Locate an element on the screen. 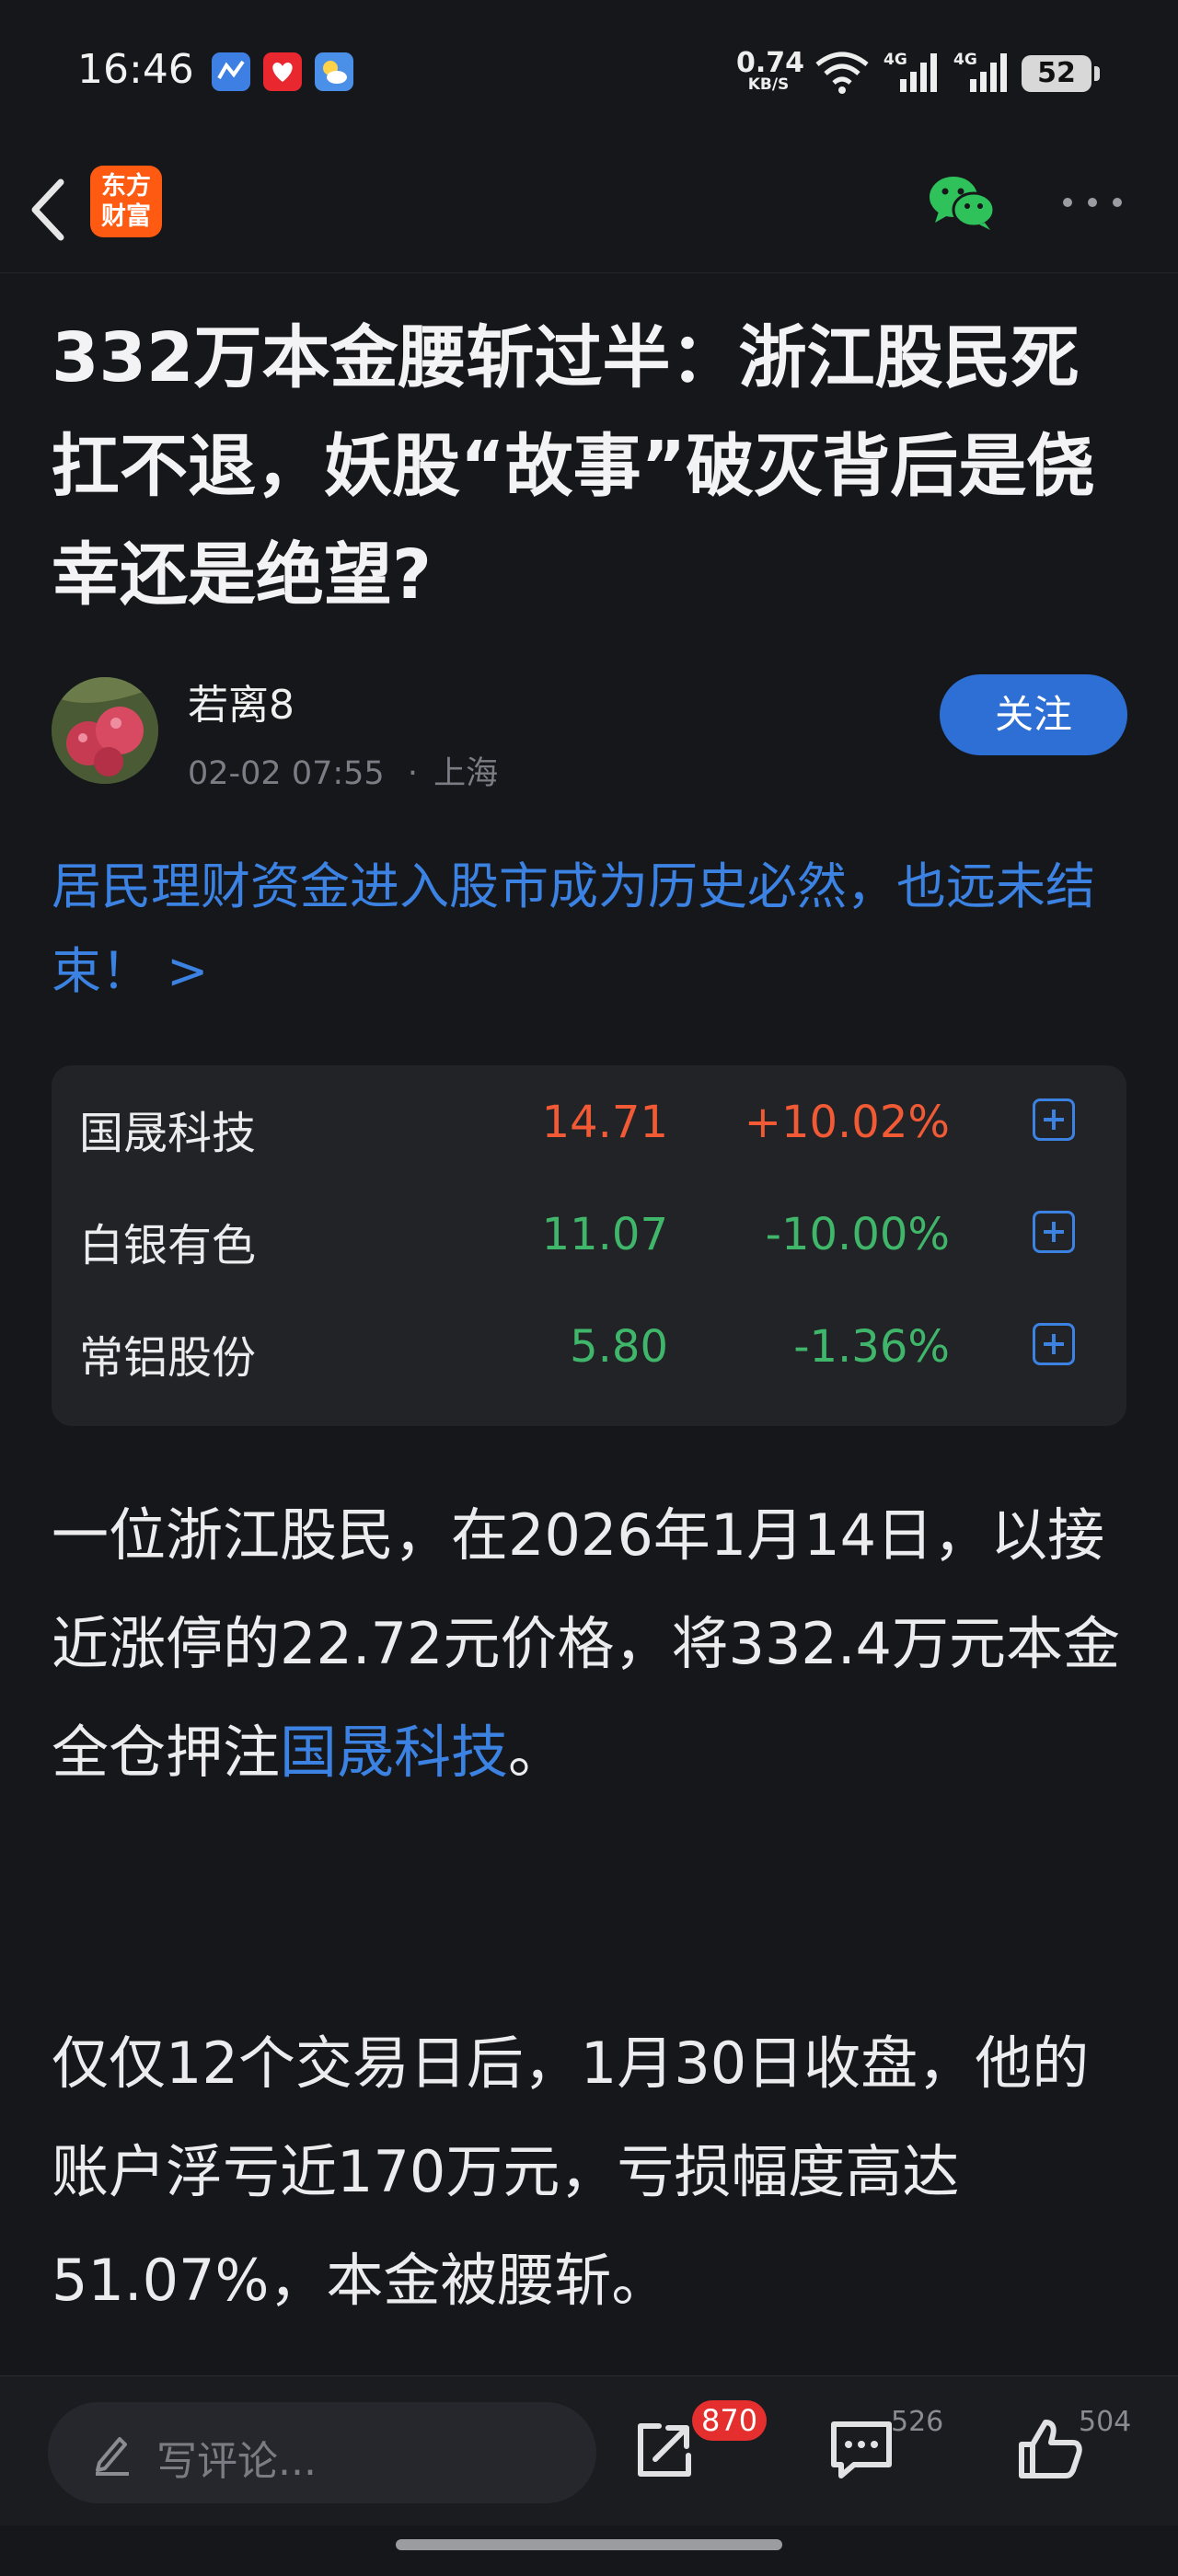 This screenshot has height=2576, width=1178. stock-row: 白银有色 11.07 -10.00% is located at coordinates (589, 1234).